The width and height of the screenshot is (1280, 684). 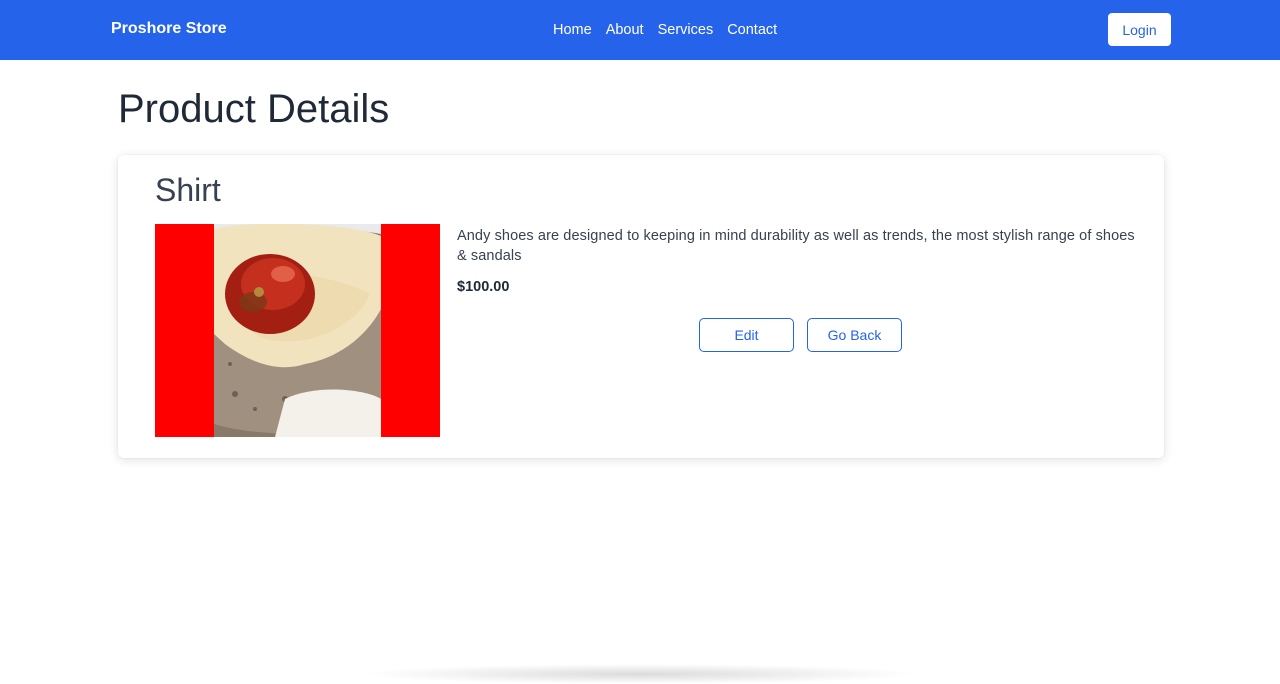 What do you see at coordinates (752, 30) in the screenshot?
I see `nav-link-contact: Contact` at bounding box center [752, 30].